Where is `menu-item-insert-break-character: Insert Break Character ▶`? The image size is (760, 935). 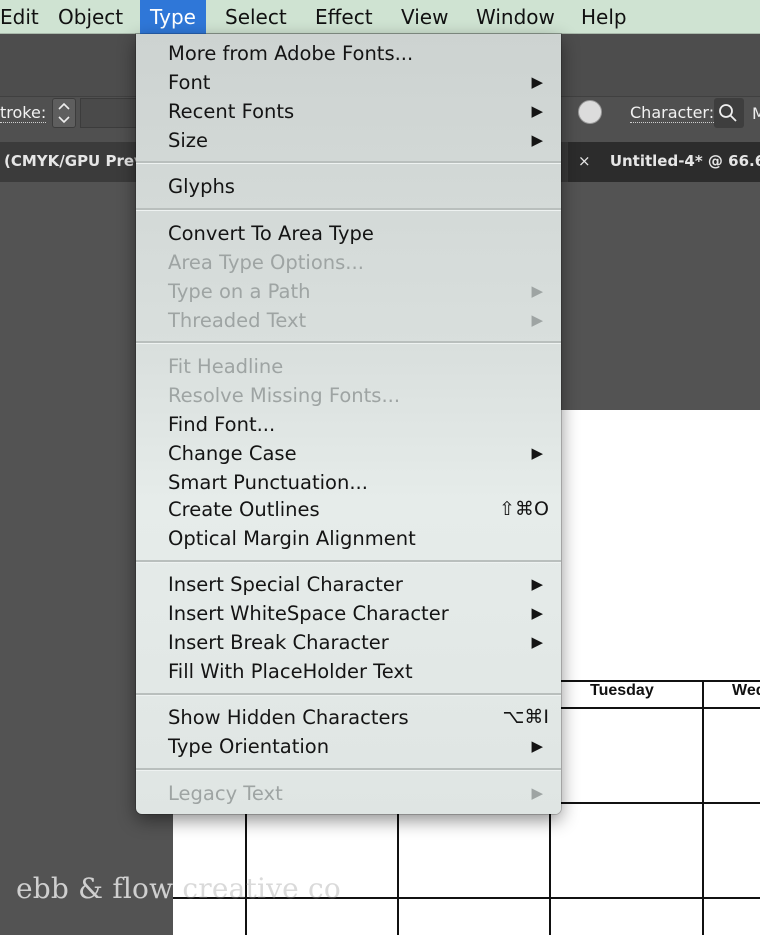 menu-item-insert-break-character: Insert Break Character ▶ is located at coordinates (348, 642).